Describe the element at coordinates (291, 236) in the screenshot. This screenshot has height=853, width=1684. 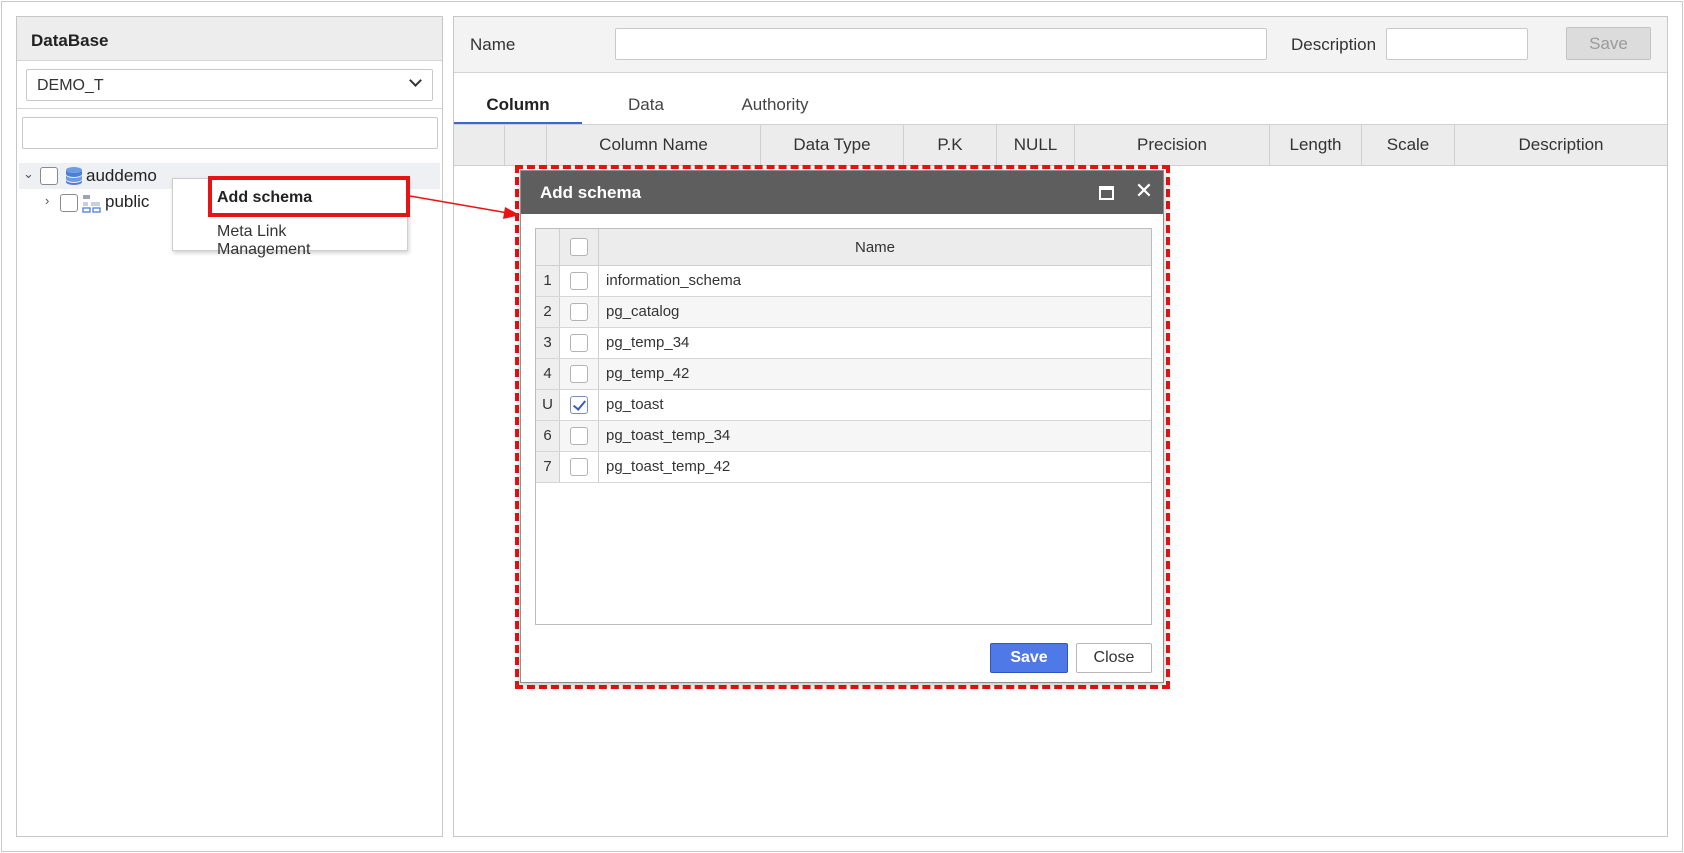
I see `menu-item-meta-link-management: Meta Link Management` at that location.